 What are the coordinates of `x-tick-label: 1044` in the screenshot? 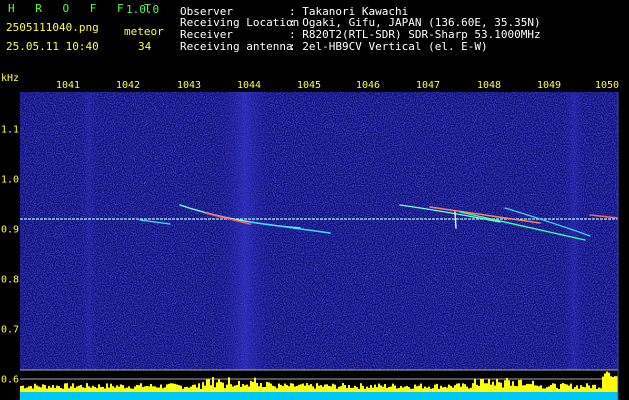 It's located at (249, 85).